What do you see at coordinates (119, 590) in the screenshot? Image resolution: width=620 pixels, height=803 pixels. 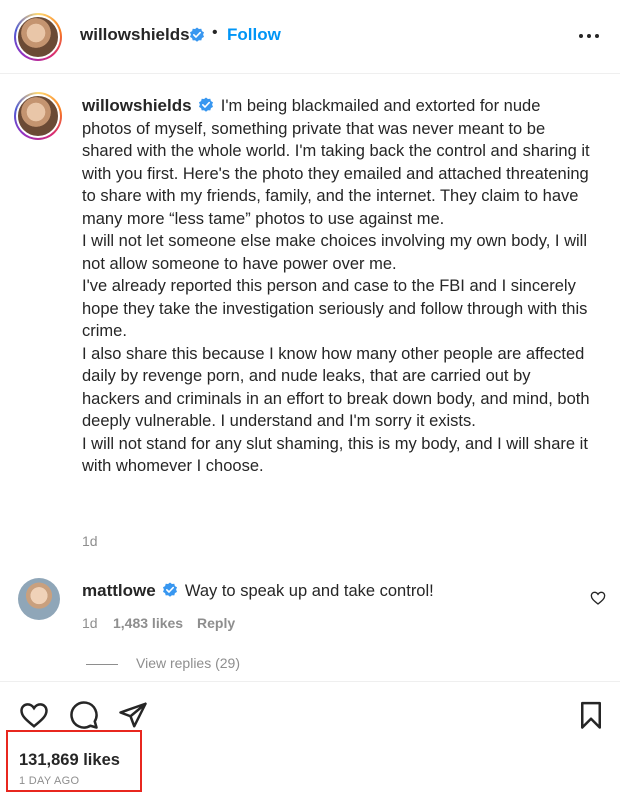 I see `commenter-username: mattlowe` at bounding box center [119, 590].